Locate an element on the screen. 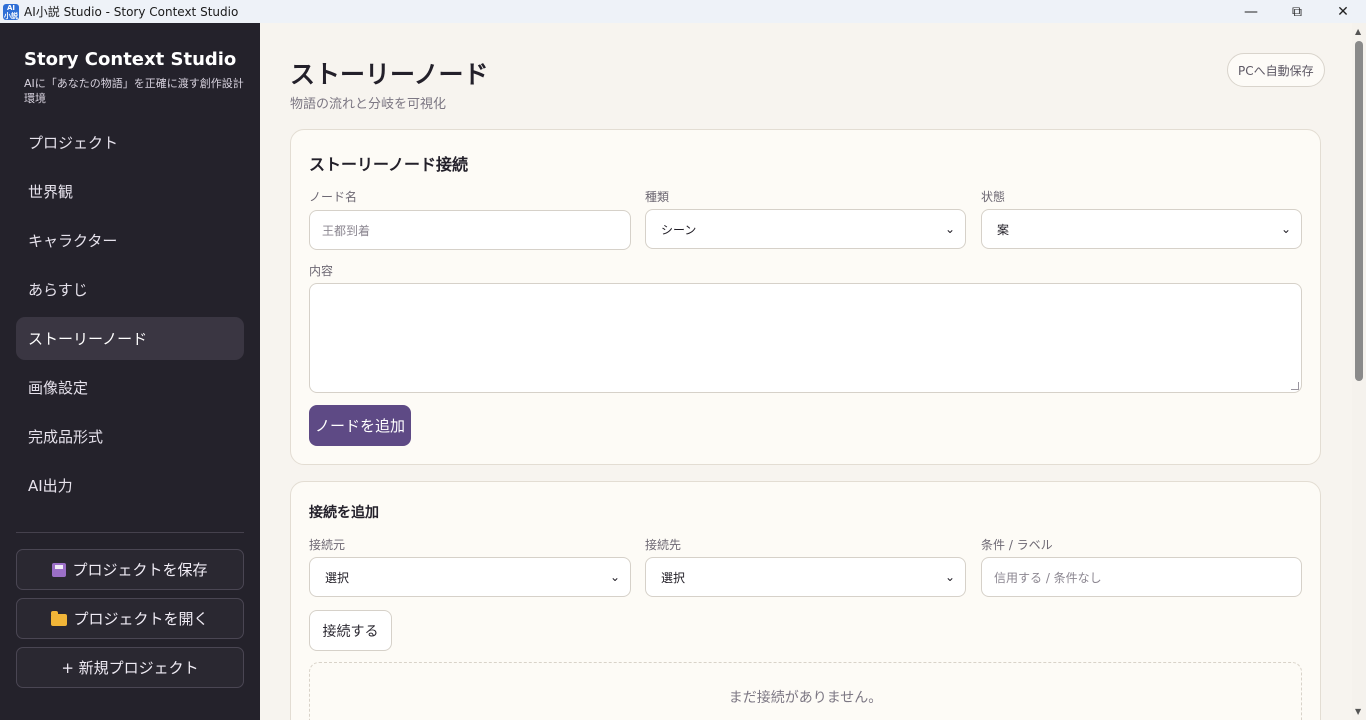  scrollbar-thumb is located at coordinates (1359, 211).